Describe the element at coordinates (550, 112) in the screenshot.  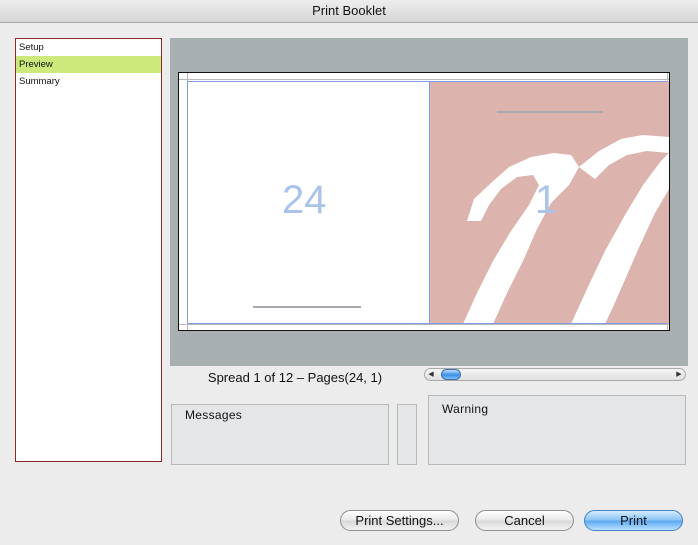
I see `header-rule` at that location.